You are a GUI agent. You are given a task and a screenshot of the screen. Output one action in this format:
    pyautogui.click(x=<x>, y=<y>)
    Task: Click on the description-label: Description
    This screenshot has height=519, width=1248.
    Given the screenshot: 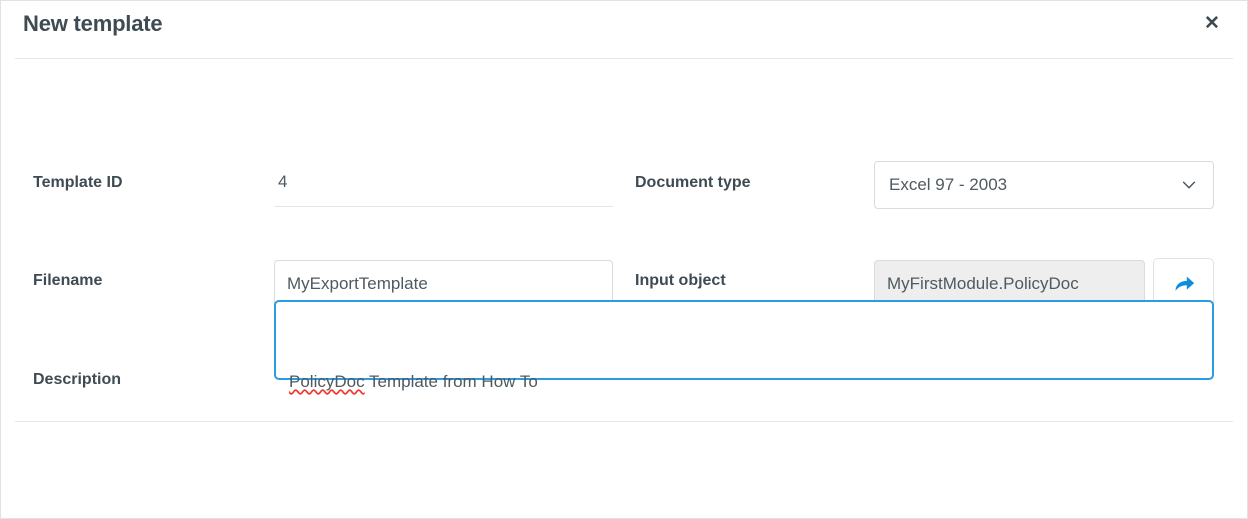 What is the action you would take?
    pyautogui.click(x=77, y=379)
    